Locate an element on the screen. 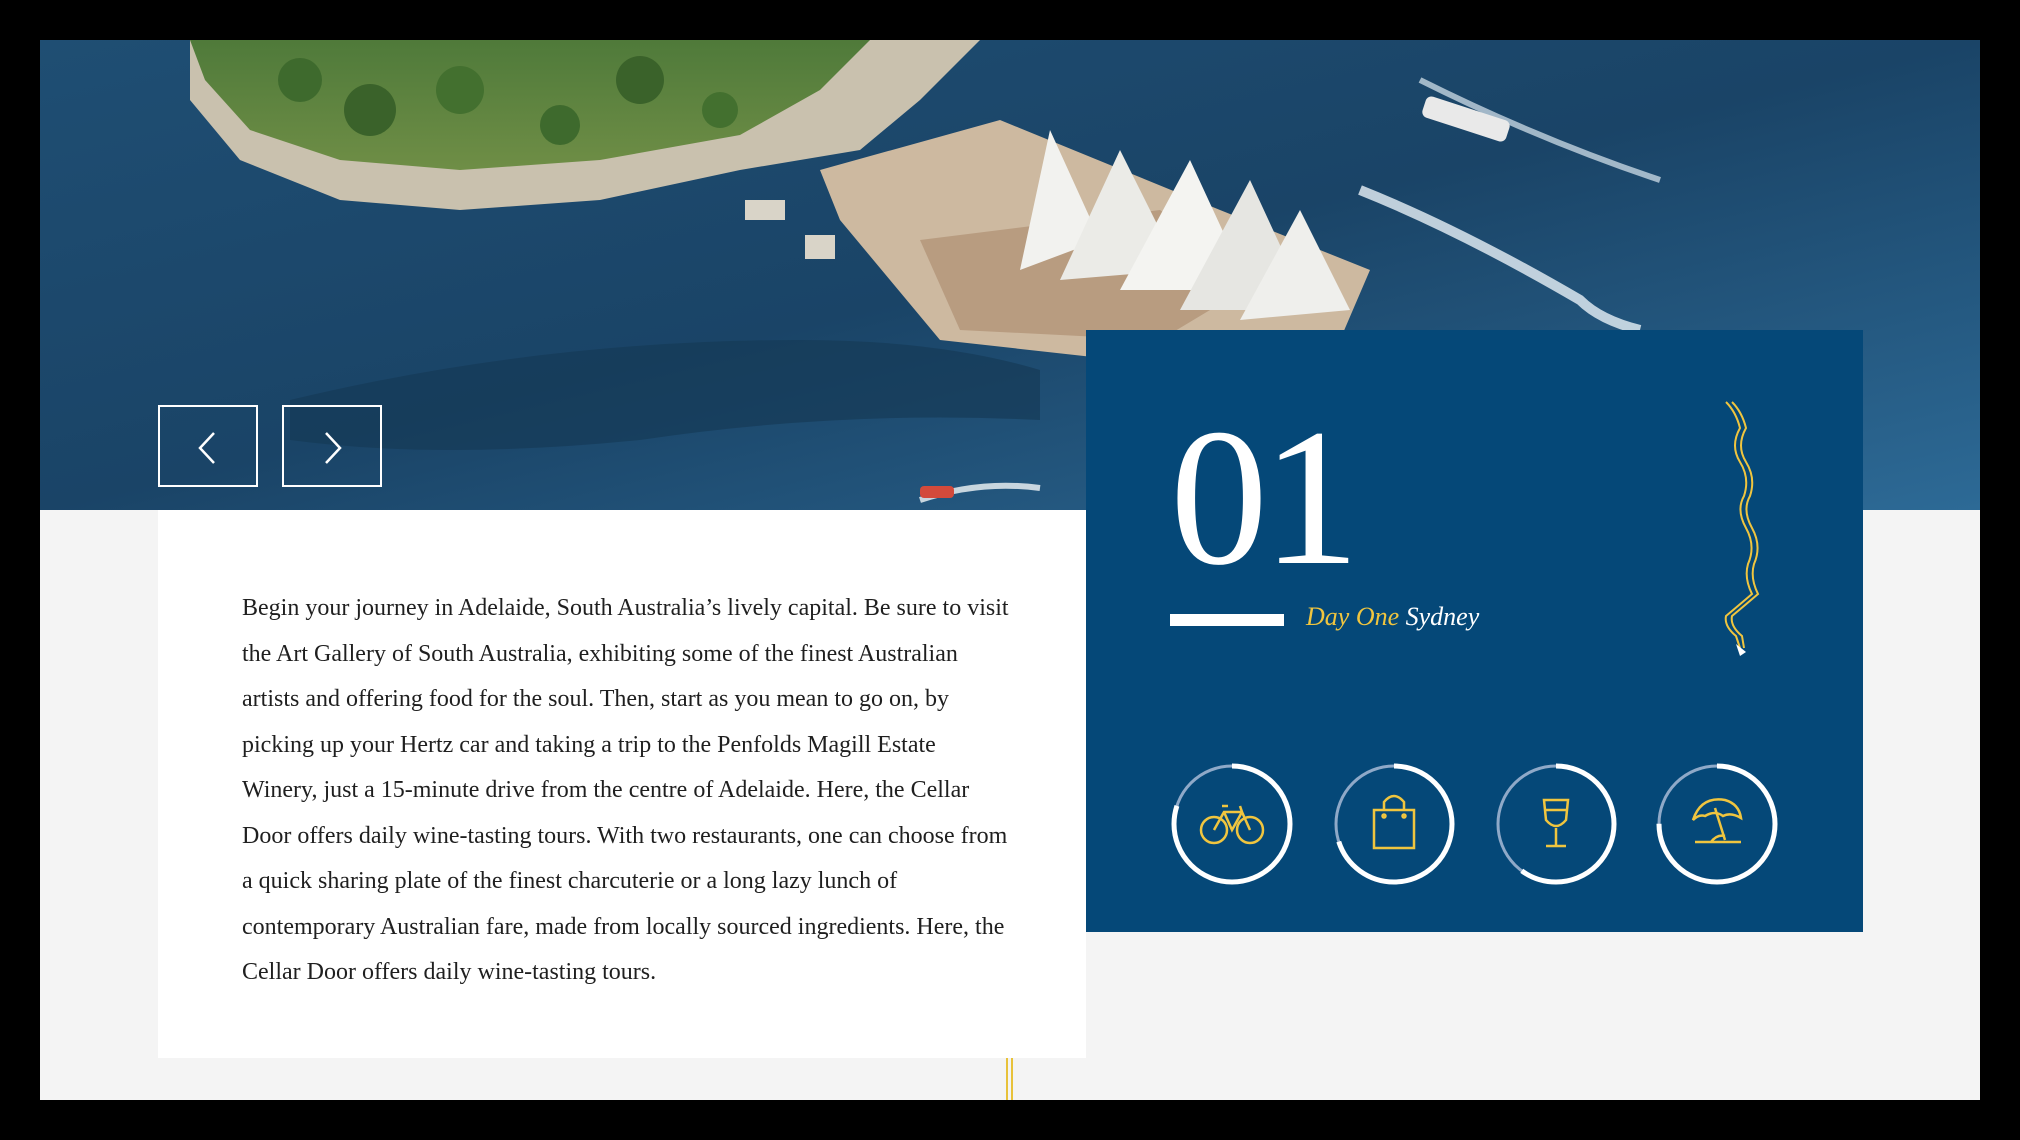 Image resolution: width=2020 pixels, height=1140 pixels. day-label: Day One Sydney is located at coordinates (1392, 617).